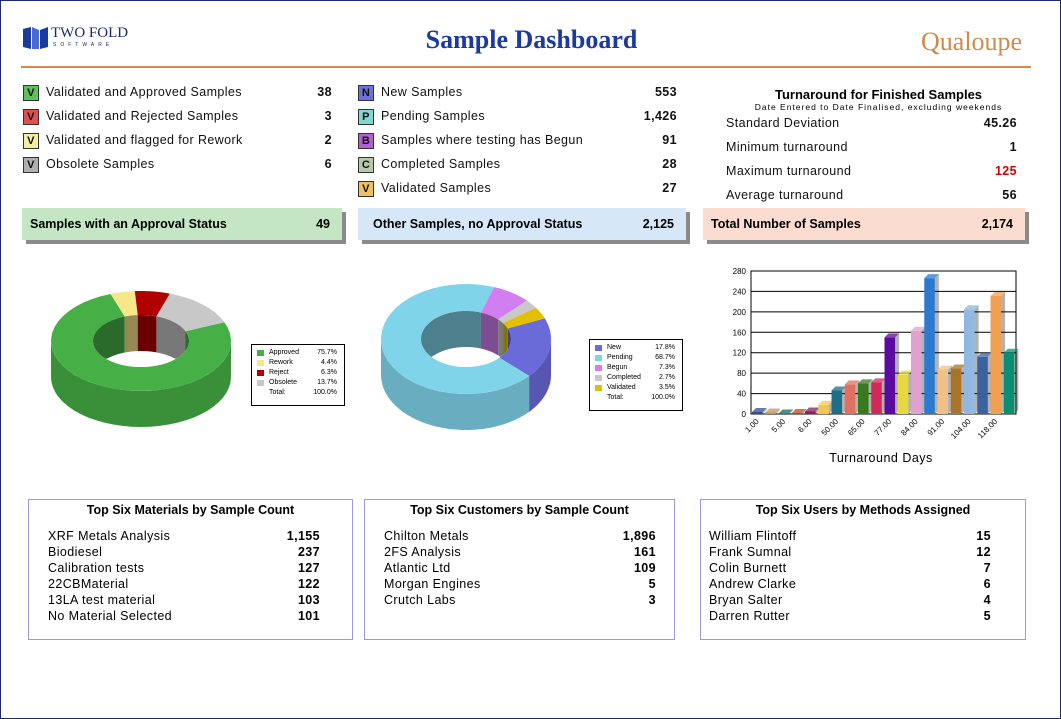 The image size is (1061, 719). I want to click on row-label: Obsolete Samples, so click(100, 164).